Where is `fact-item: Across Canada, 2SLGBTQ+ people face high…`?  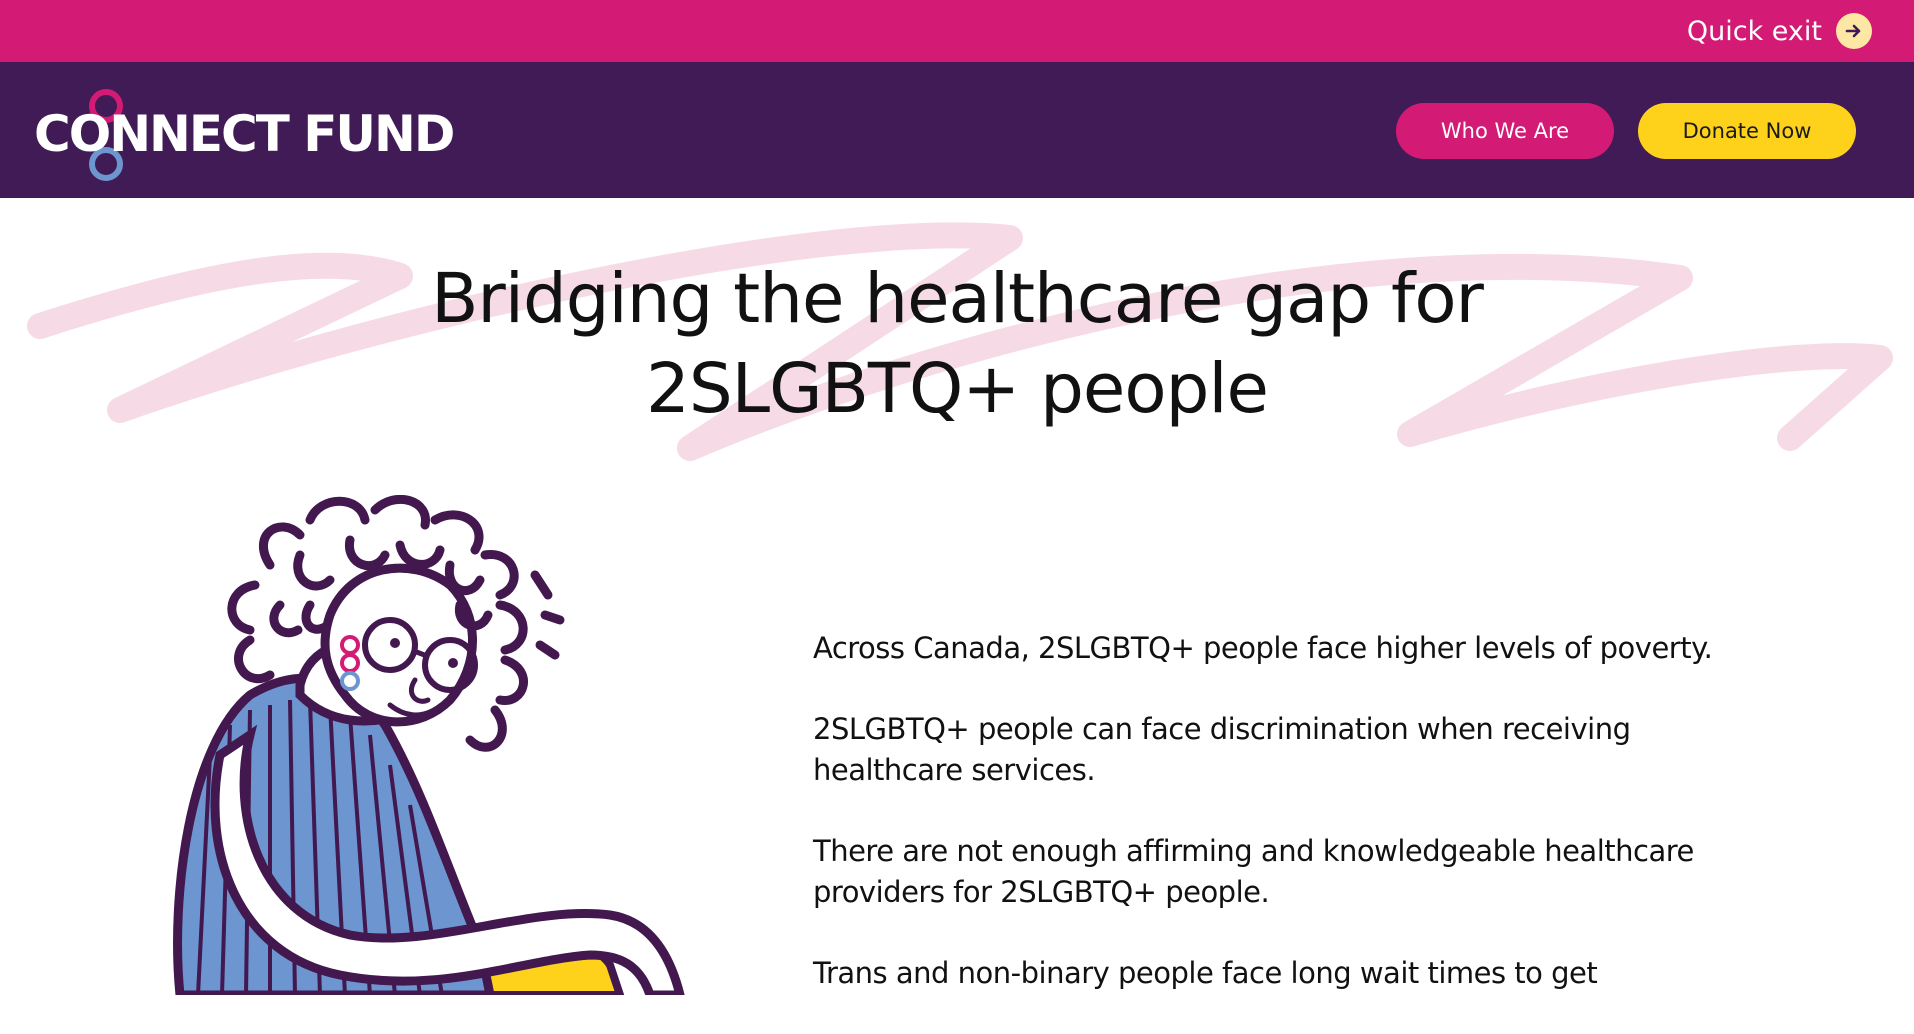 fact-item: Across Canada, 2SLGBTQ+ people face high… is located at coordinates (1263, 648).